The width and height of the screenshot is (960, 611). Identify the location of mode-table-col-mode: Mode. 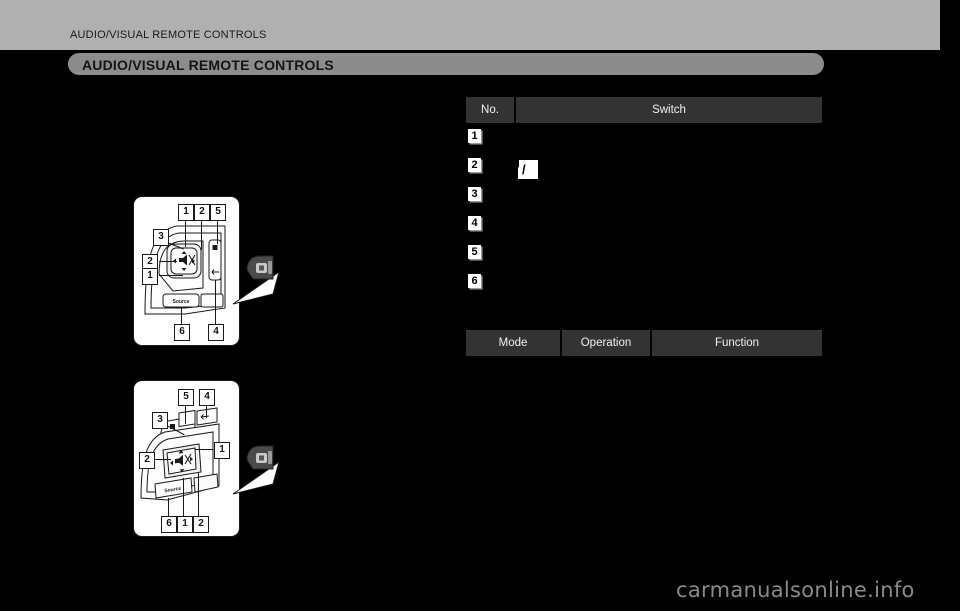
(513, 343).